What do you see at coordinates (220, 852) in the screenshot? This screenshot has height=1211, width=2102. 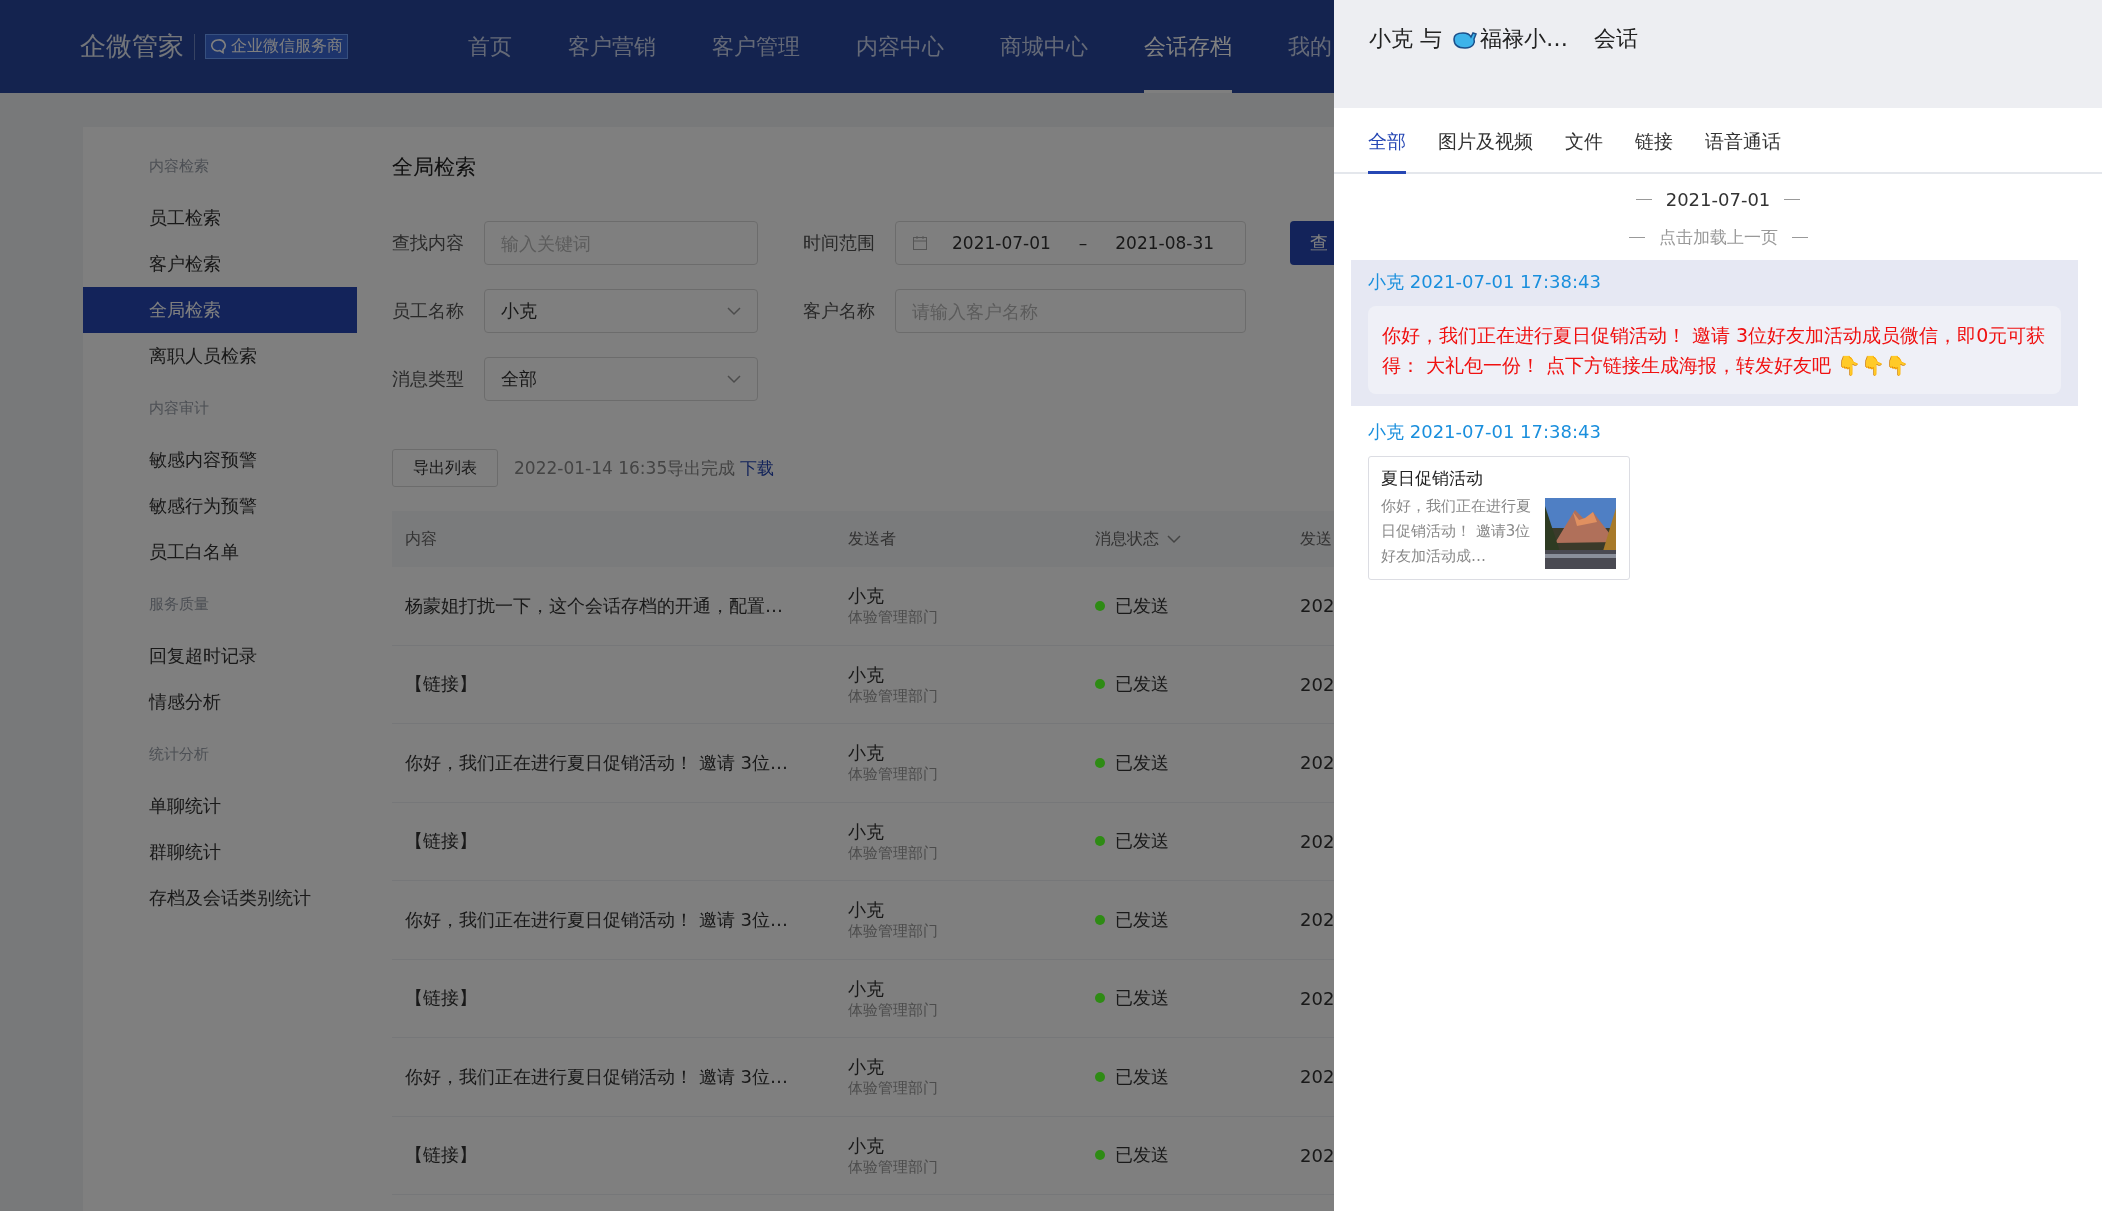 I see `sidebar-item: 群聊统计` at bounding box center [220, 852].